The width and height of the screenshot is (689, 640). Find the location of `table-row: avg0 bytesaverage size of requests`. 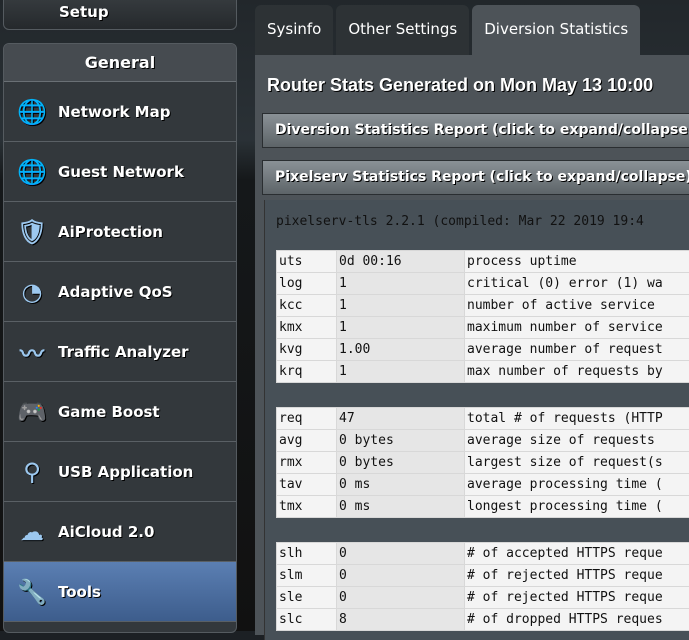

table-row: avg0 bytesaverage size of requests is located at coordinates (483, 441).